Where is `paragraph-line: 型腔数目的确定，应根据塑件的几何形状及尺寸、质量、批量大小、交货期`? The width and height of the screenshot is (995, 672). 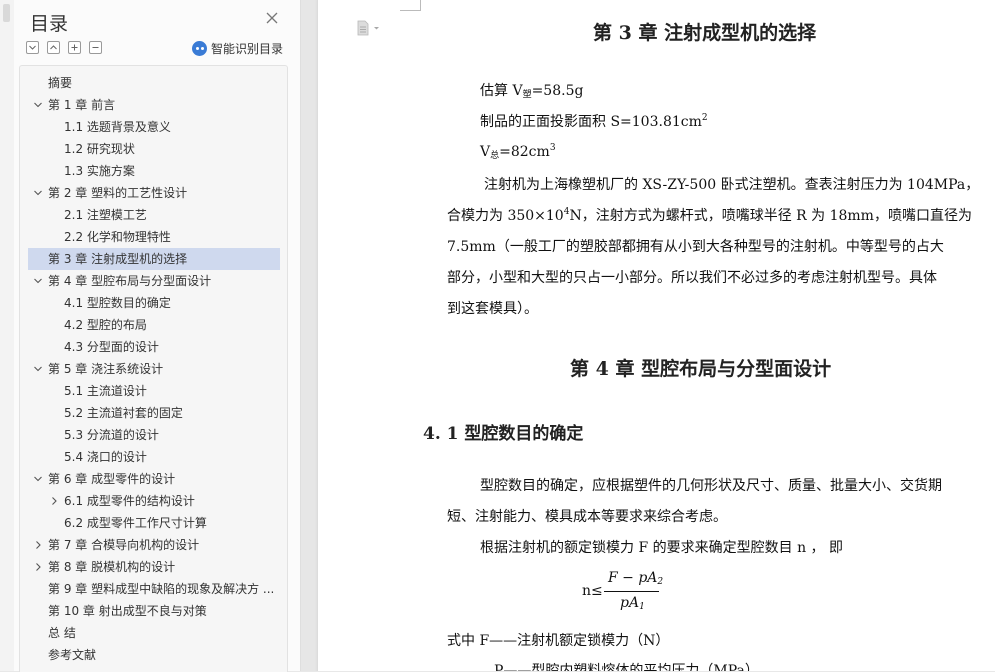 paragraph-line: 型腔数目的确定，应根据塑件的几何形状及尺寸、质量、批量大小、交货期 is located at coordinates (711, 486).